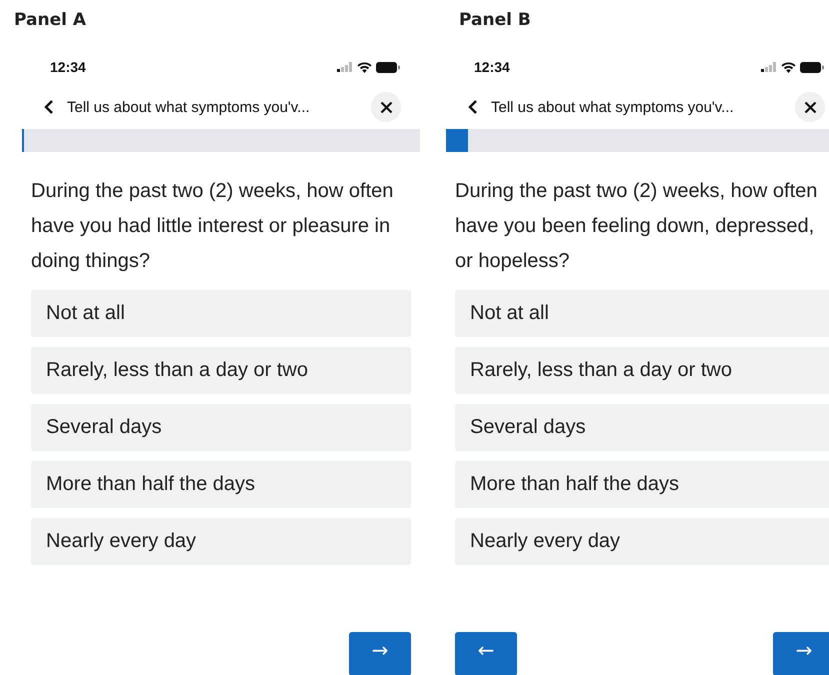  What do you see at coordinates (212, 226) in the screenshot?
I see `question-text: During the past two (2) weeks, how often have you had little interest or pleasure in doing things?` at bounding box center [212, 226].